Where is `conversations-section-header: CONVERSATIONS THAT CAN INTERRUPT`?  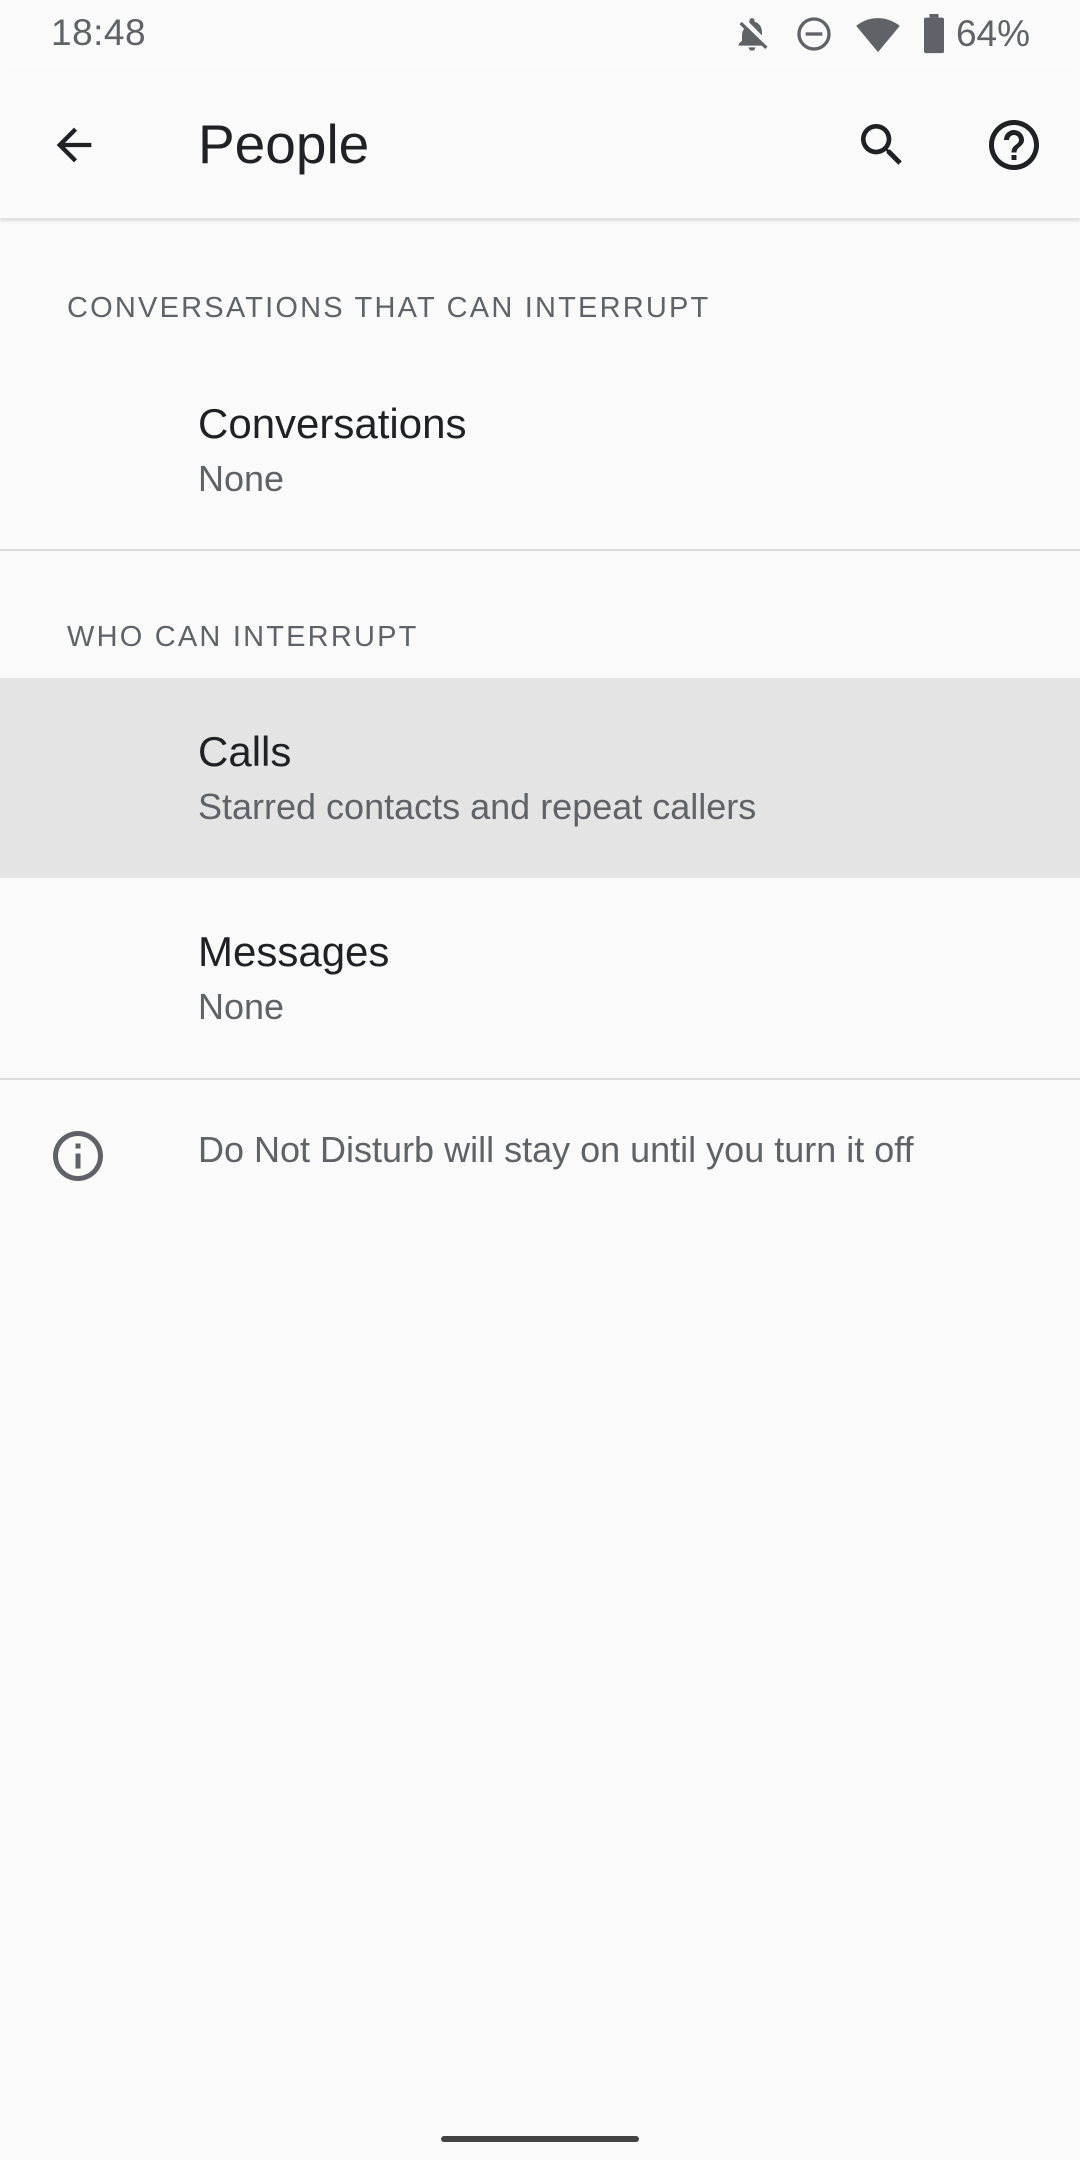
conversations-section-header: CONVERSATIONS THAT CAN INTERRUPT is located at coordinates (389, 308).